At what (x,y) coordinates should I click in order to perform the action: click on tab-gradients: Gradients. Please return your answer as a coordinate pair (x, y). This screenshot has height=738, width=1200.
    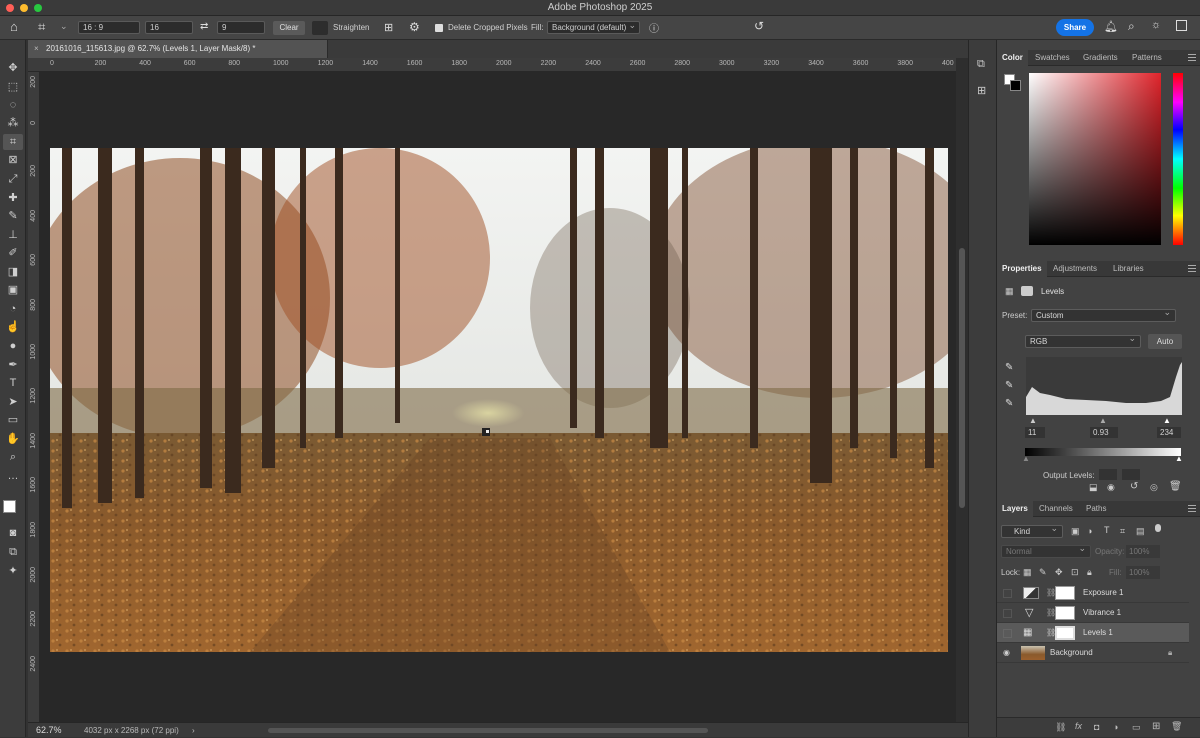
    Looking at the image, I should click on (1100, 58).